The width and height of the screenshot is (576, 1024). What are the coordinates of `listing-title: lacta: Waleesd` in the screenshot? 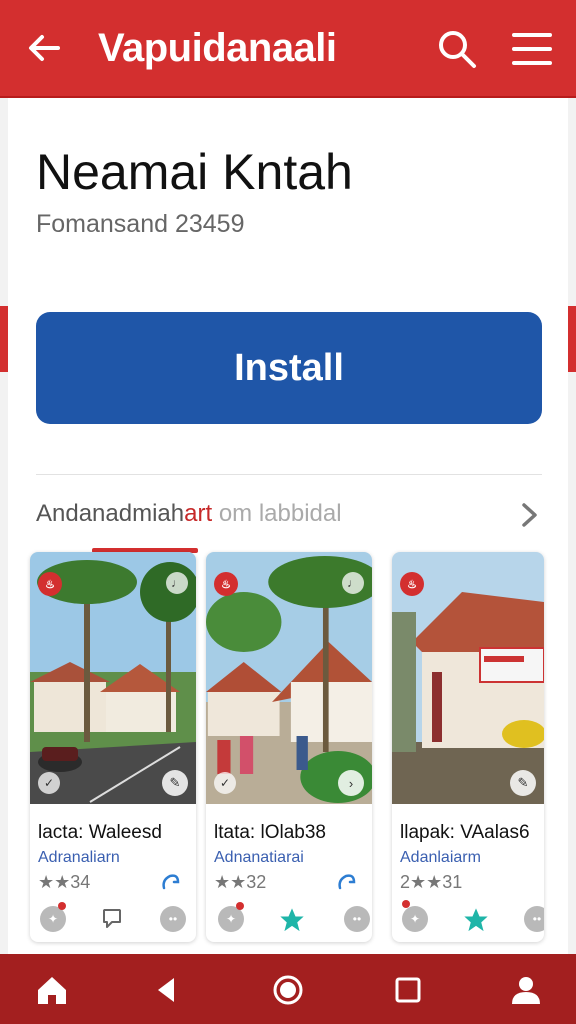 It's located at (100, 832).